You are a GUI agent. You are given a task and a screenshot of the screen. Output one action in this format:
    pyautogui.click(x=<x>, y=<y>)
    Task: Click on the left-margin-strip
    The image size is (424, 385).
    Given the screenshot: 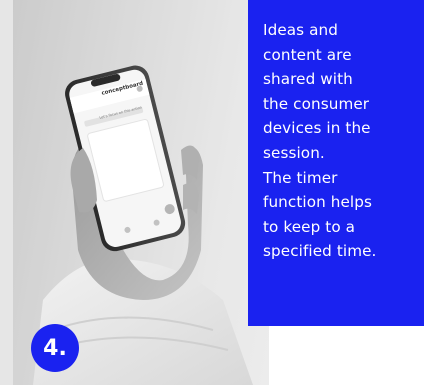 What is the action you would take?
    pyautogui.click(x=6, y=192)
    